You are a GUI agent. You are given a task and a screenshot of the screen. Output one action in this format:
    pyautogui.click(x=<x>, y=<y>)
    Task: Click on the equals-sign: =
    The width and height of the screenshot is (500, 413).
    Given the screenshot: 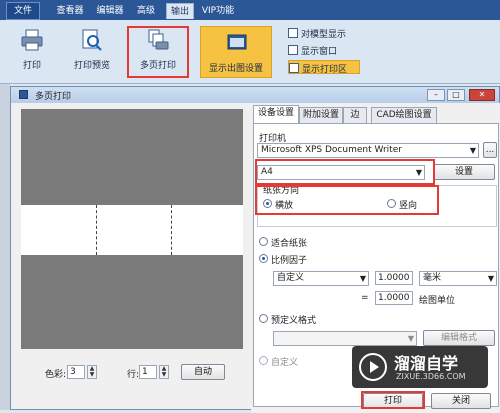 What is the action you would take?
    pyautogui.click(x=365, y=298)
    